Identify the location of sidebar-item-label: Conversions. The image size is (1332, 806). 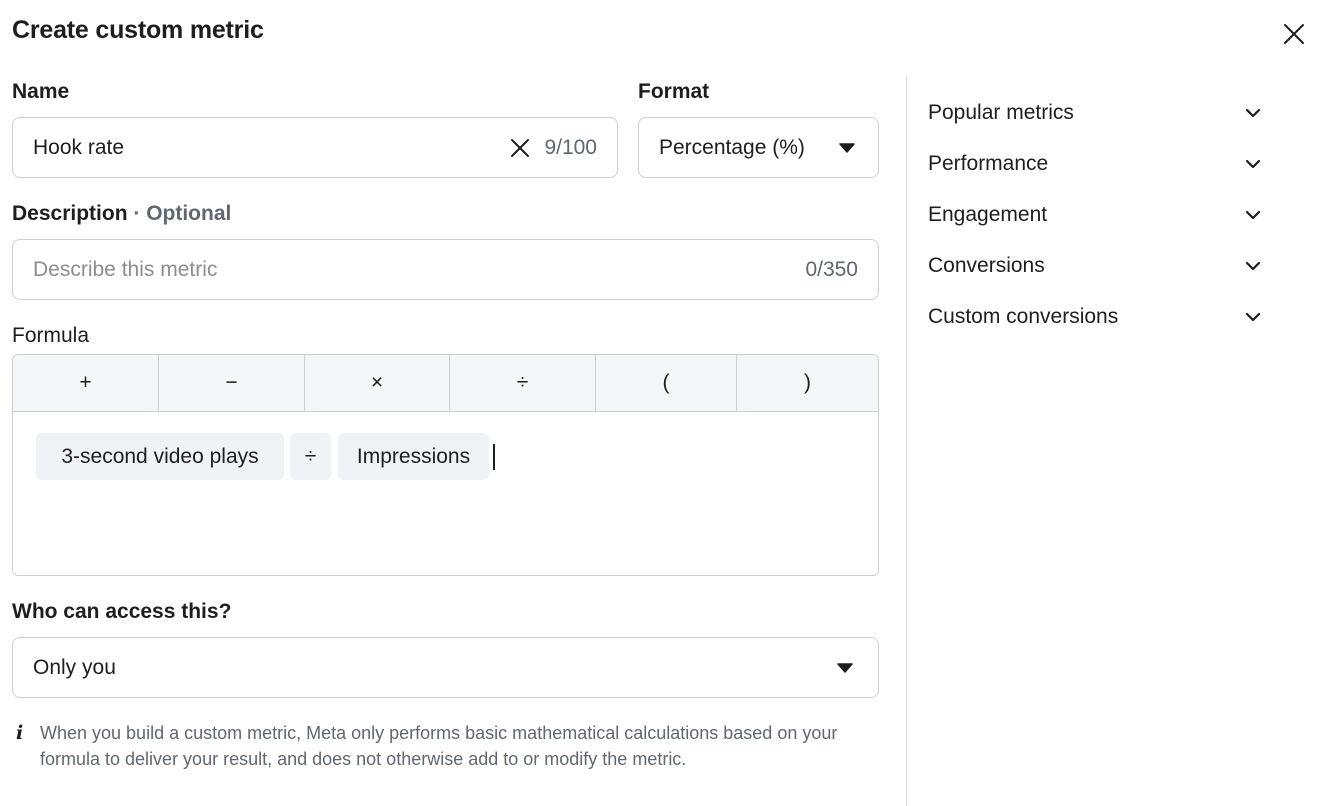
(986, 265).